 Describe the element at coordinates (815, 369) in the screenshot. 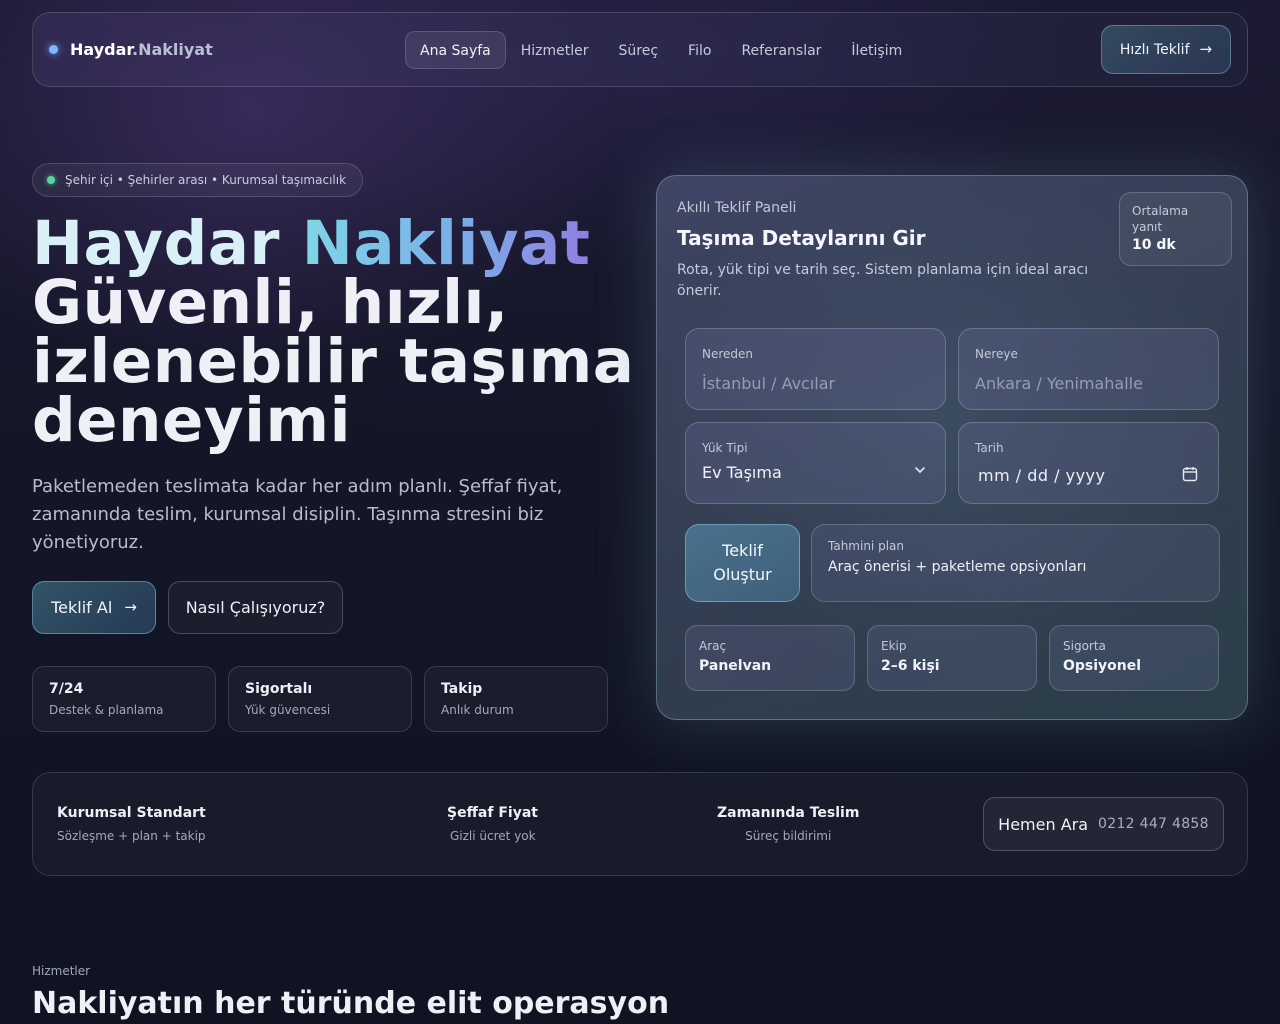

I see `from-field: Nereden` at that location.